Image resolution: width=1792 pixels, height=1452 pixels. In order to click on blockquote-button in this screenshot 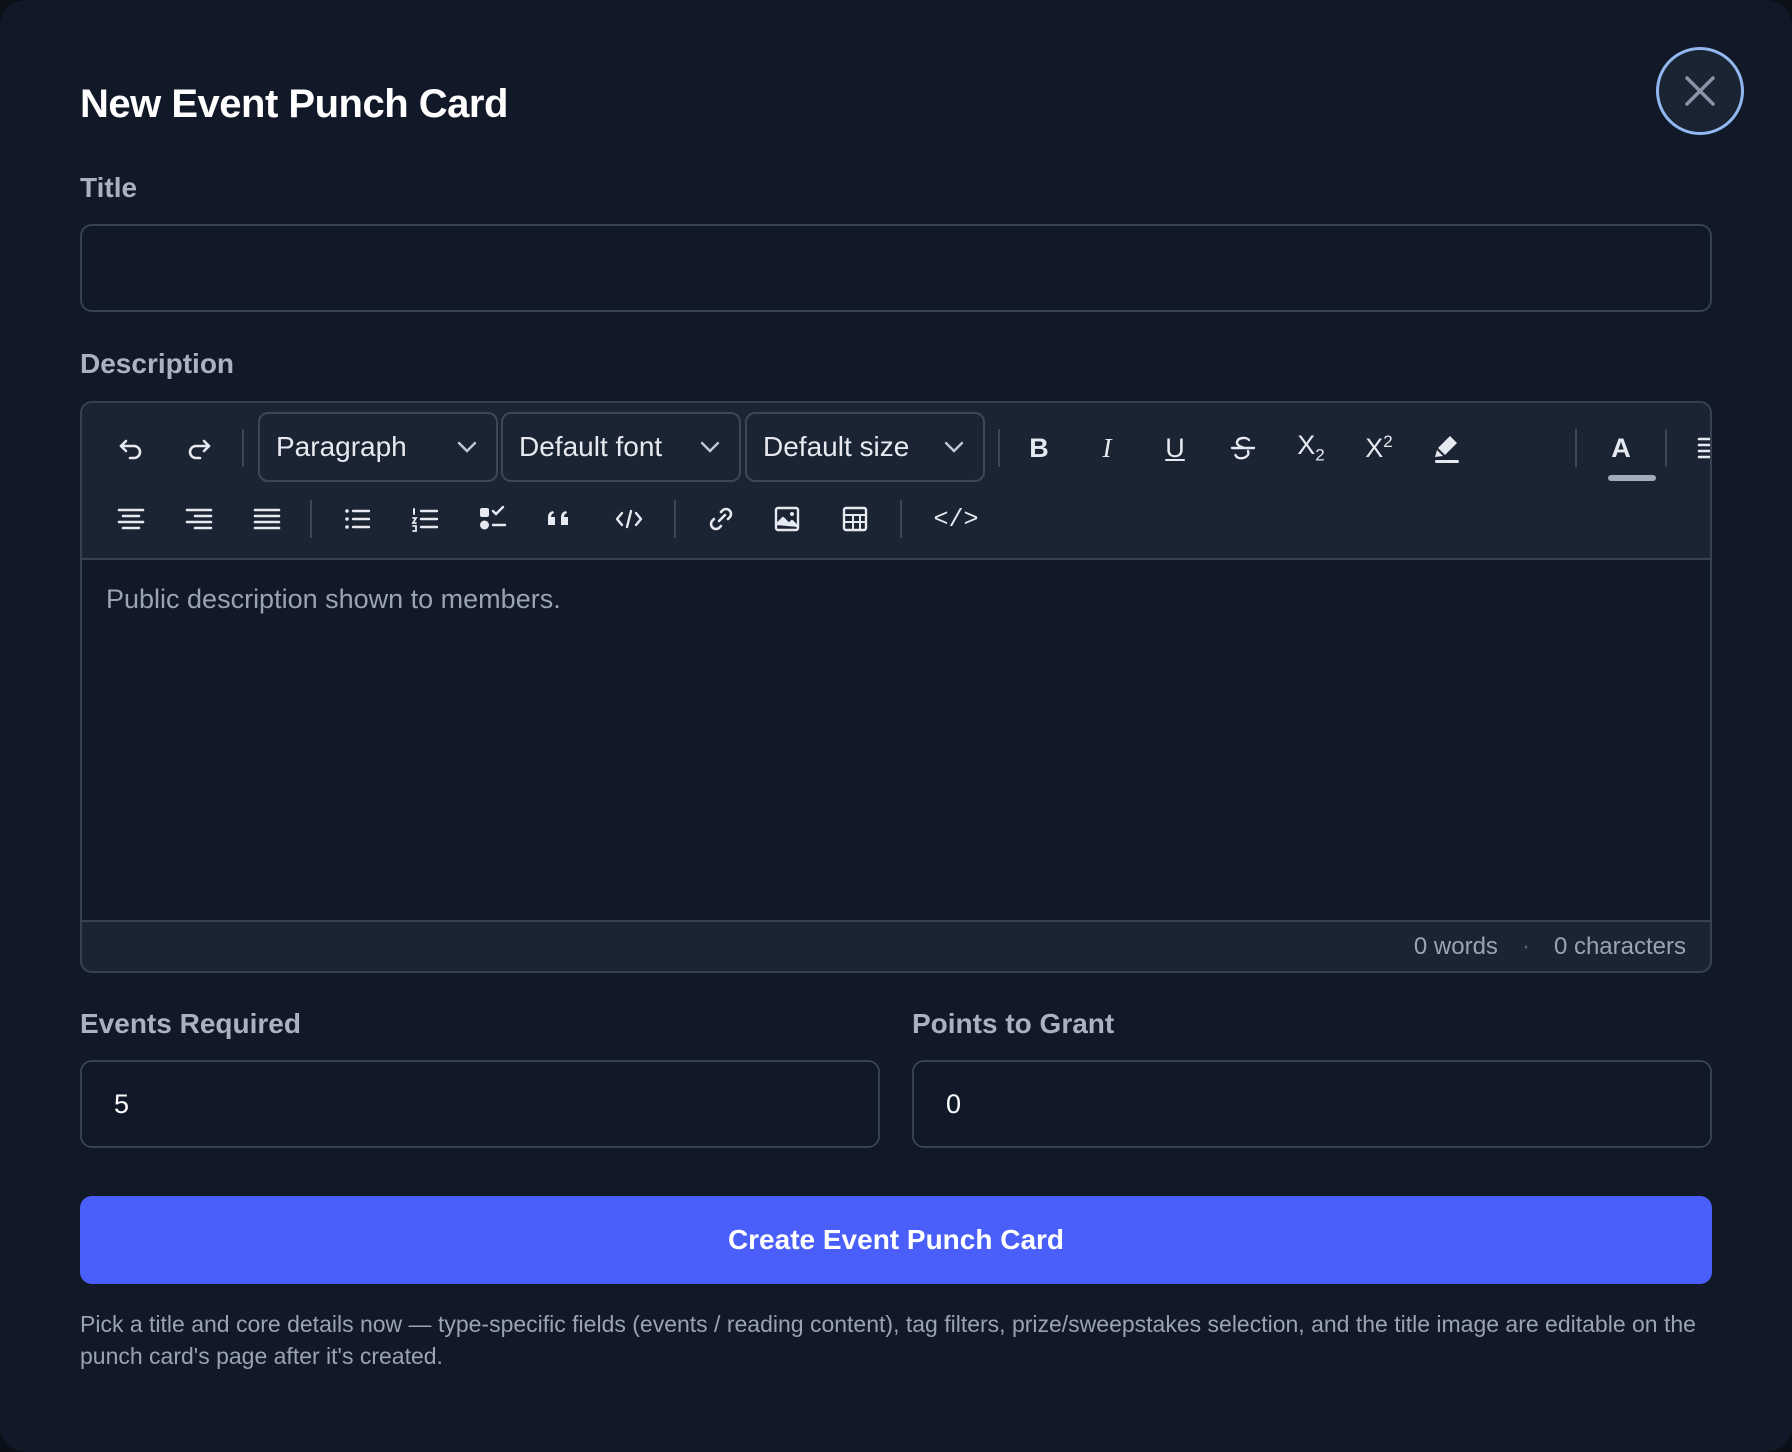, I will do `click(559, 519)`.